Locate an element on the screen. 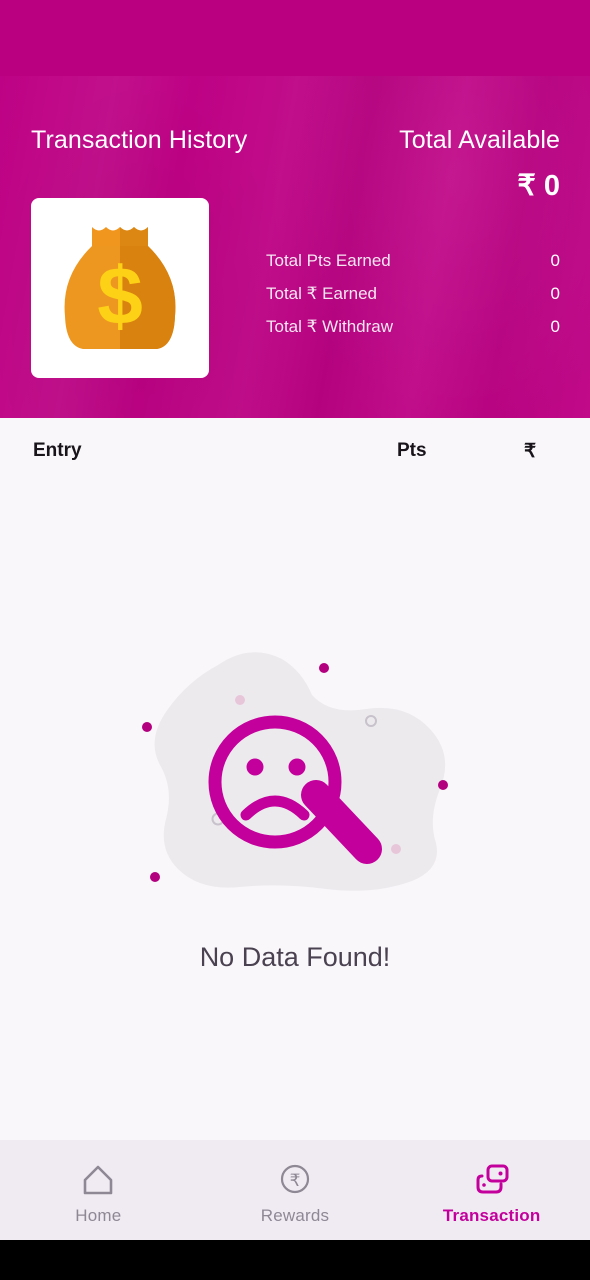 The height and width of the screenshot is (1280, 590). nav-item-rewards: ₹ Rewards is located at coordinates (295, 1190).